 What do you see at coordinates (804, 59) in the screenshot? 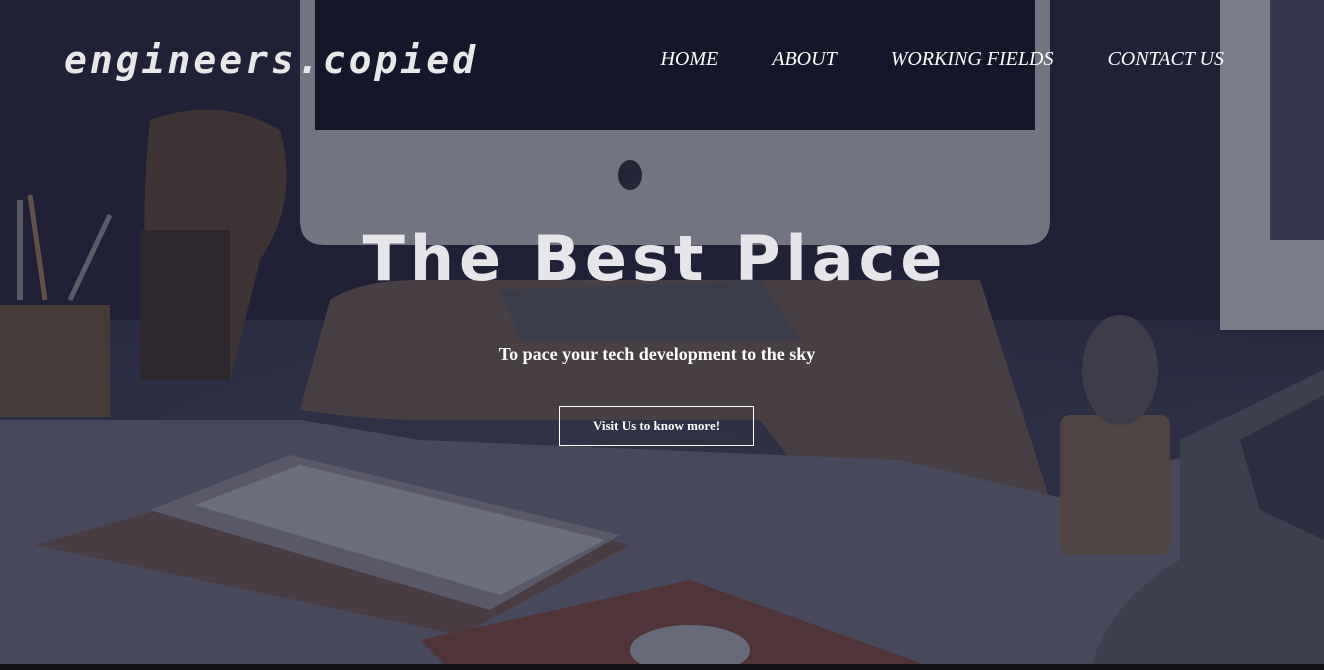
I see `nav-link-about: ABOUT` at bounding box center [804, 59].